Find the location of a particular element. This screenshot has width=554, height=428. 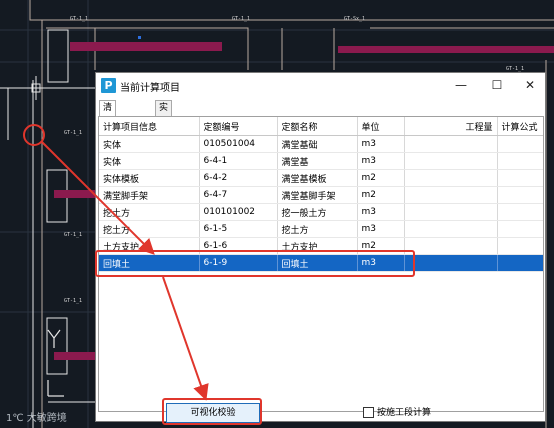

table-row: 挖土方 6-1-5 挖土方 m3 is located at coordinates (321, 229).